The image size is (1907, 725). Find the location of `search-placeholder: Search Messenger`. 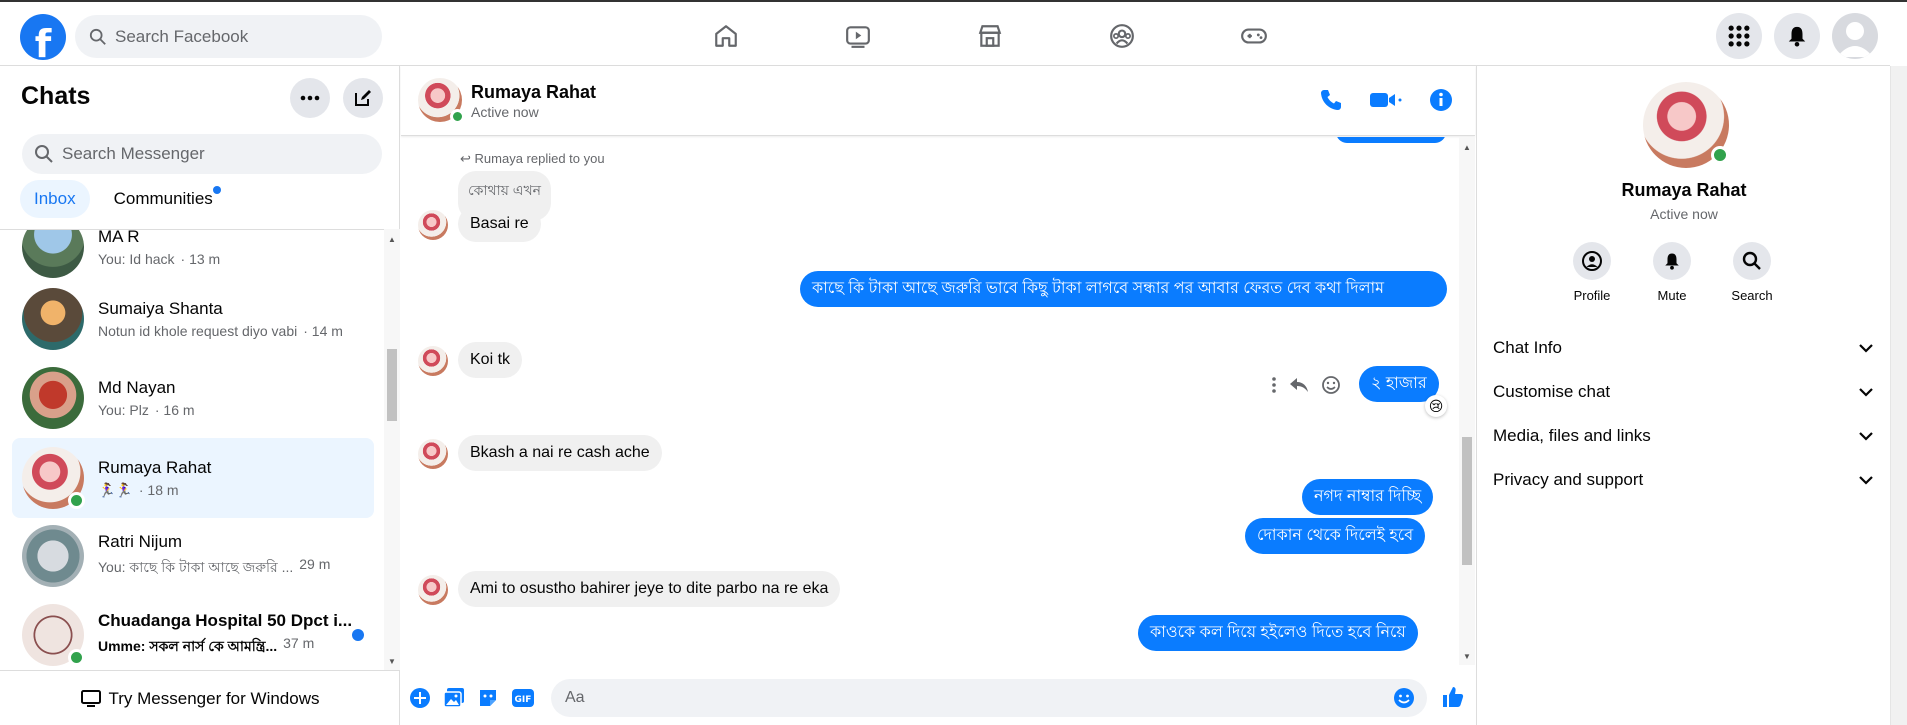

search-placeholder: Search Messenger is located at coordinates (133, 153).